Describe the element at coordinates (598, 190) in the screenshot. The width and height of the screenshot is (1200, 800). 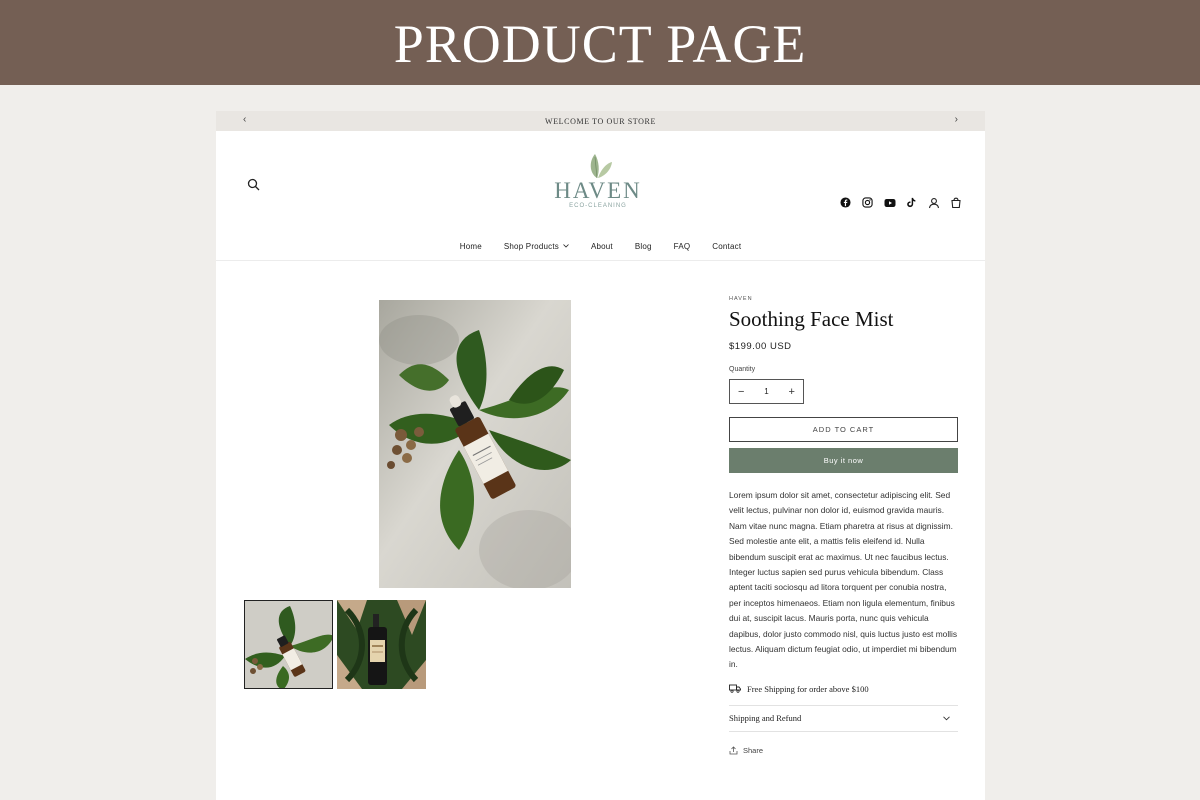
I see `logo-name: HAVEN` at that location.